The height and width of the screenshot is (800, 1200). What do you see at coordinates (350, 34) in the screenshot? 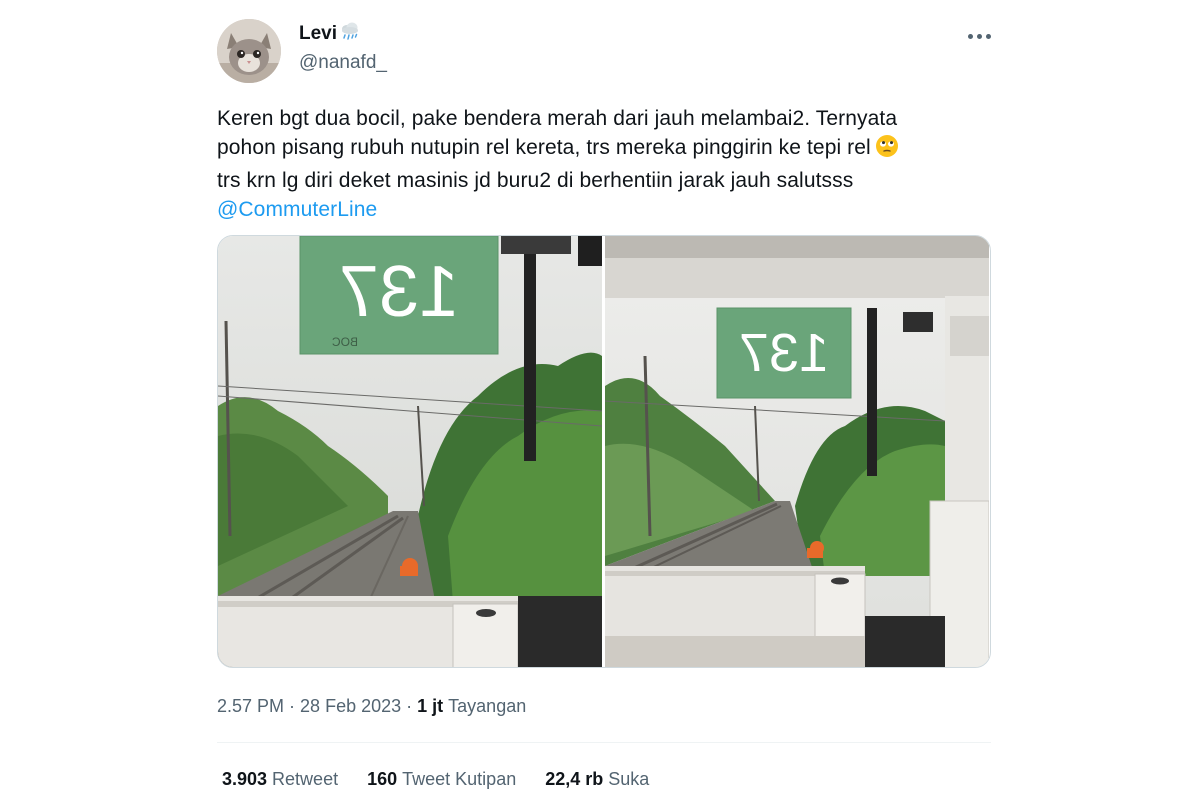
I see `cloud-with-rain-icon` at bounding box center [350, 34].